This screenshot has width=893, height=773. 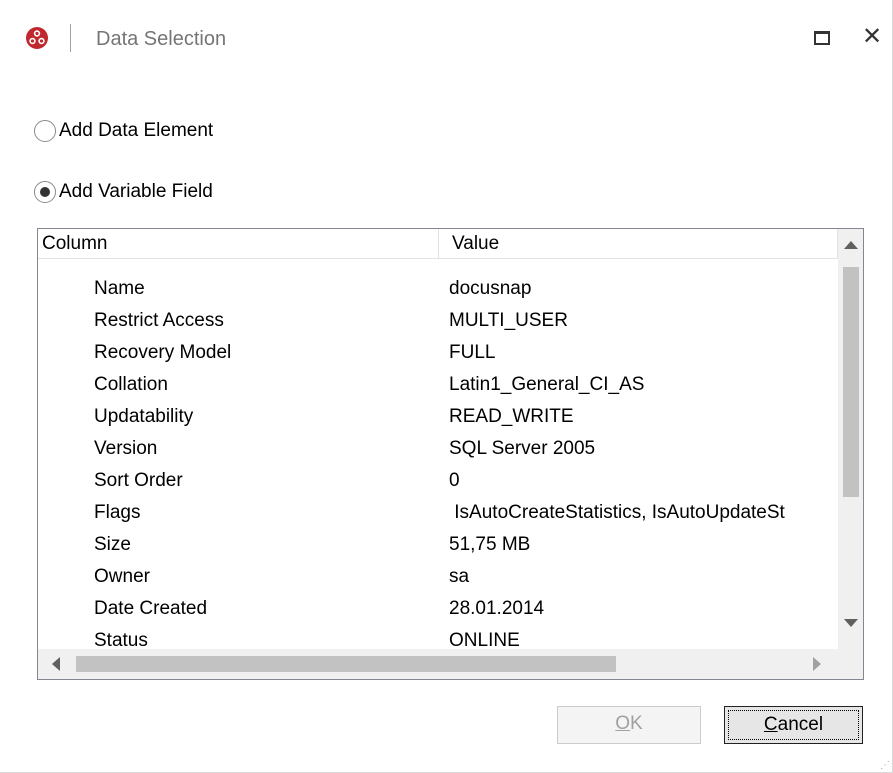 What do you see at coordinates (617, 512) in the screenshot?
I see `row-value-cell: IsAutoCreateStatistics, IsAutoUpdateSt` at bounding box center [617, 512].